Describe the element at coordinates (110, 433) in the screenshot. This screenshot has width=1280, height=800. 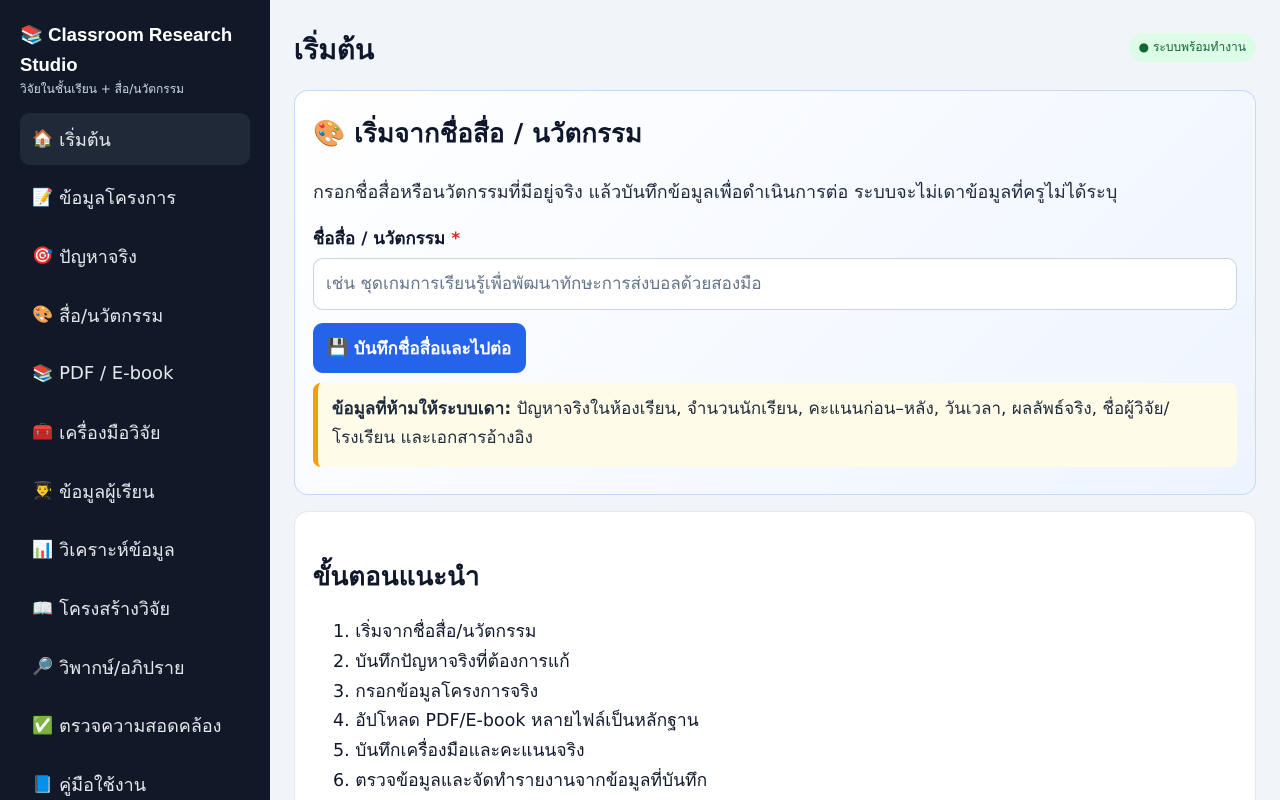
I see `sidebar-item-label: เครื่องมือวิจัย` at that location.